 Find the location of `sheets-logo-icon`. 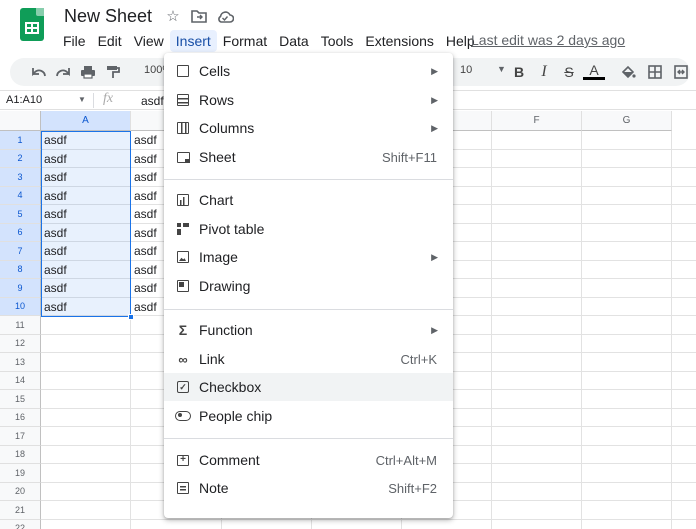

sheets-logo-icon is located at coordinates (32, 24).